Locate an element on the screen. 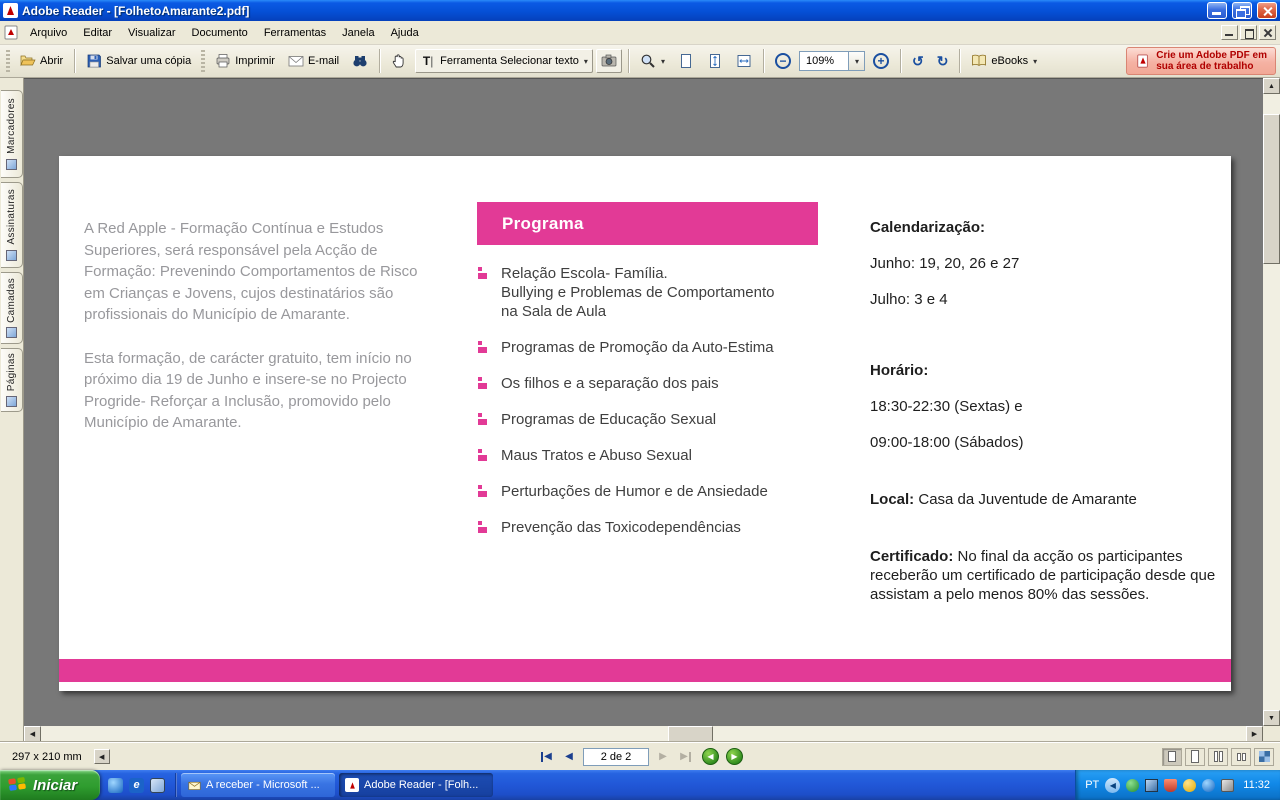 This screenshot has width=1280, height=800. scroll-right-button: ▶ is located at coordinates (1254, 734).